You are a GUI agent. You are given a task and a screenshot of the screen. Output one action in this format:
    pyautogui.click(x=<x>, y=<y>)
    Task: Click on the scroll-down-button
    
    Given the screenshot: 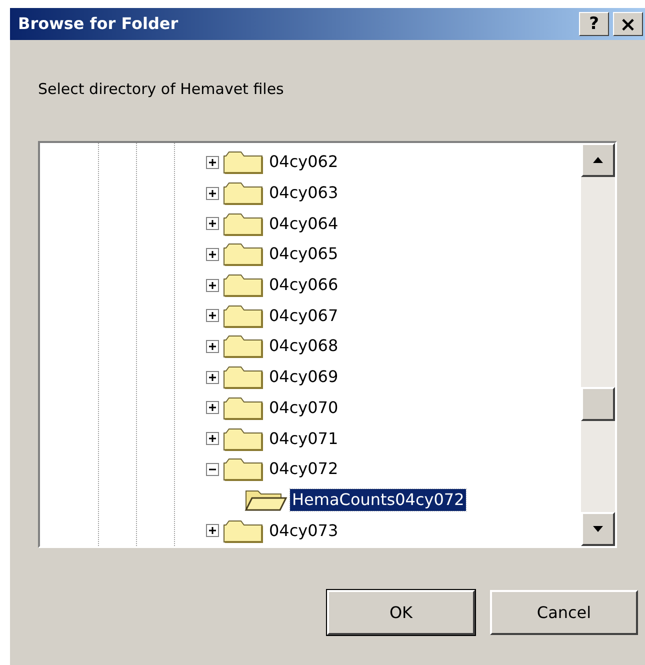 What is the action you would take?
    pyautogui.click(x=598, y=529)
    